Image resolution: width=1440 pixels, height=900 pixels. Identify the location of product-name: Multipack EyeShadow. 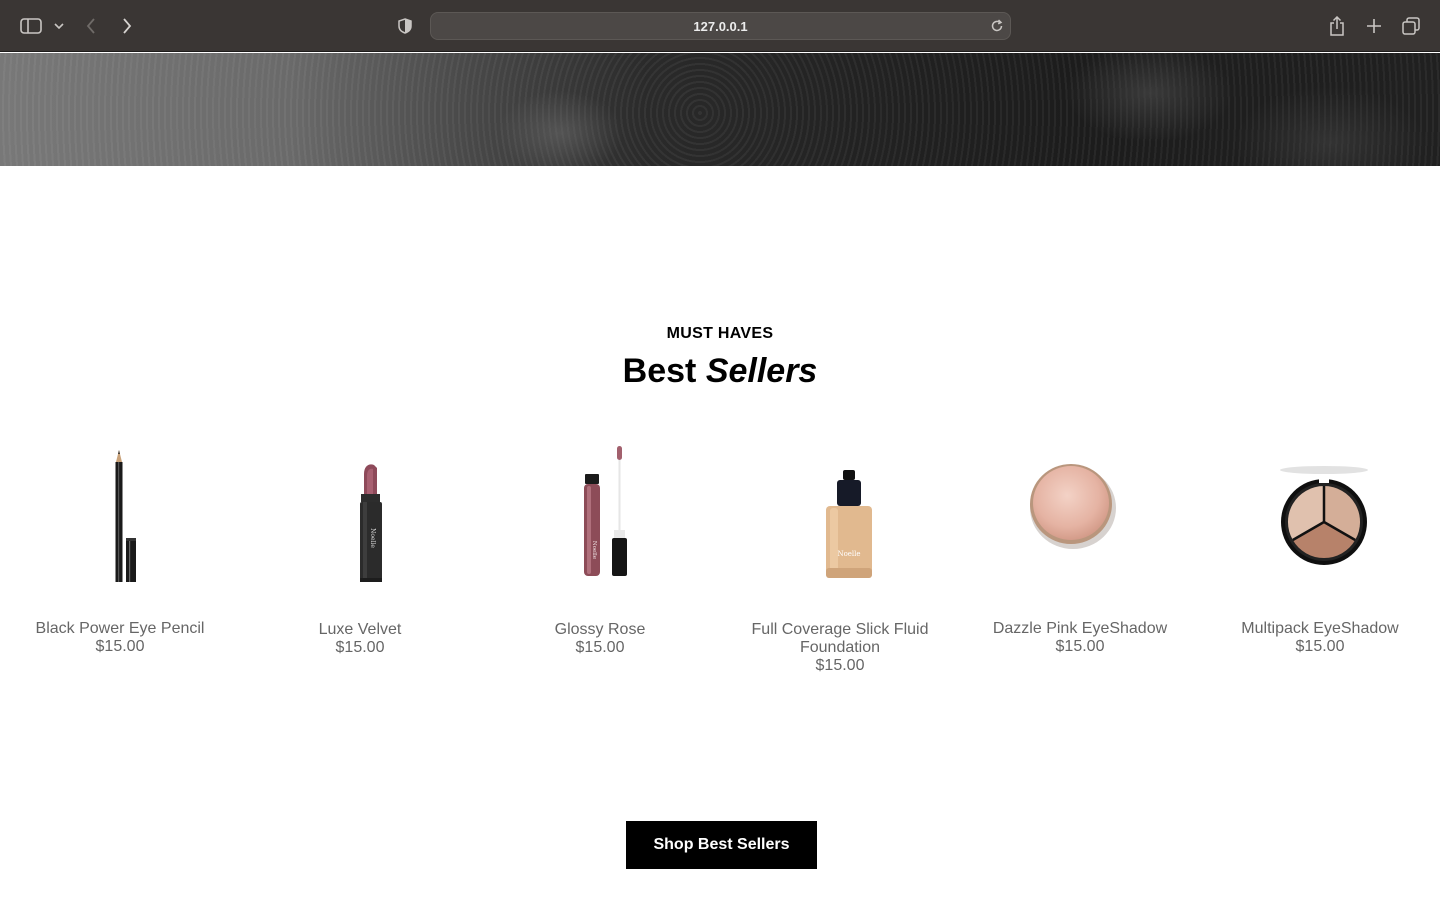
(1320, 629).